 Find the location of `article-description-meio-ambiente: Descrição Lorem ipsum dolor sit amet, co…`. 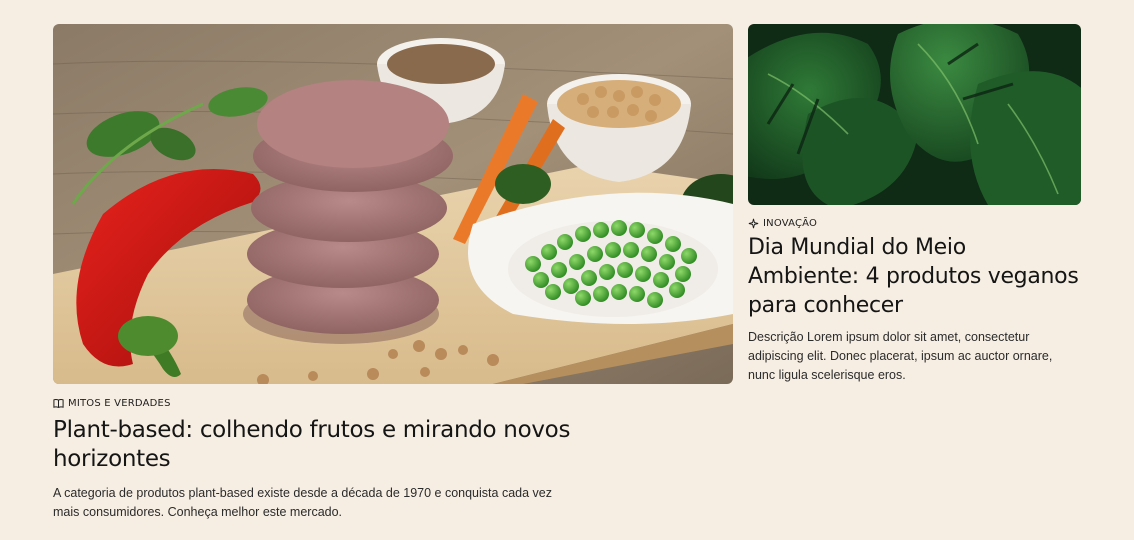

article-description-meio-ambiente: Descrição Lorem ipsum dolor sit amet, co… is located at coordinates (900, 356).